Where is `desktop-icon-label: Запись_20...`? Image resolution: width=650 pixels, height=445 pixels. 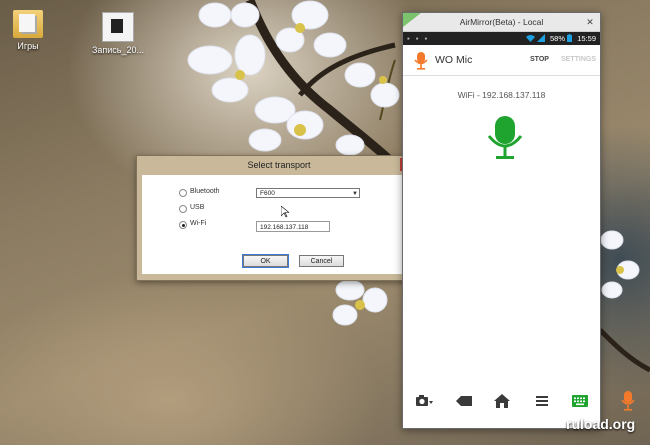
desktop-icon-label: Запись_20... is located at coordinates (118, 50).